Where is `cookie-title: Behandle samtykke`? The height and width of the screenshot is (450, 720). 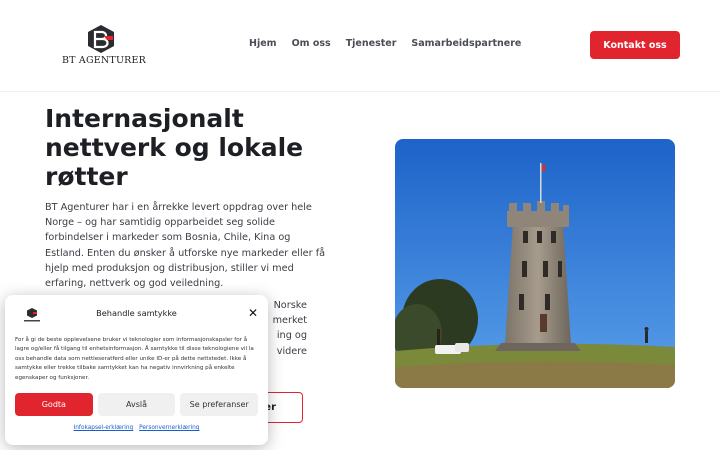 cookie-title: Behandle samtykke is located at coordinates (136, 313).